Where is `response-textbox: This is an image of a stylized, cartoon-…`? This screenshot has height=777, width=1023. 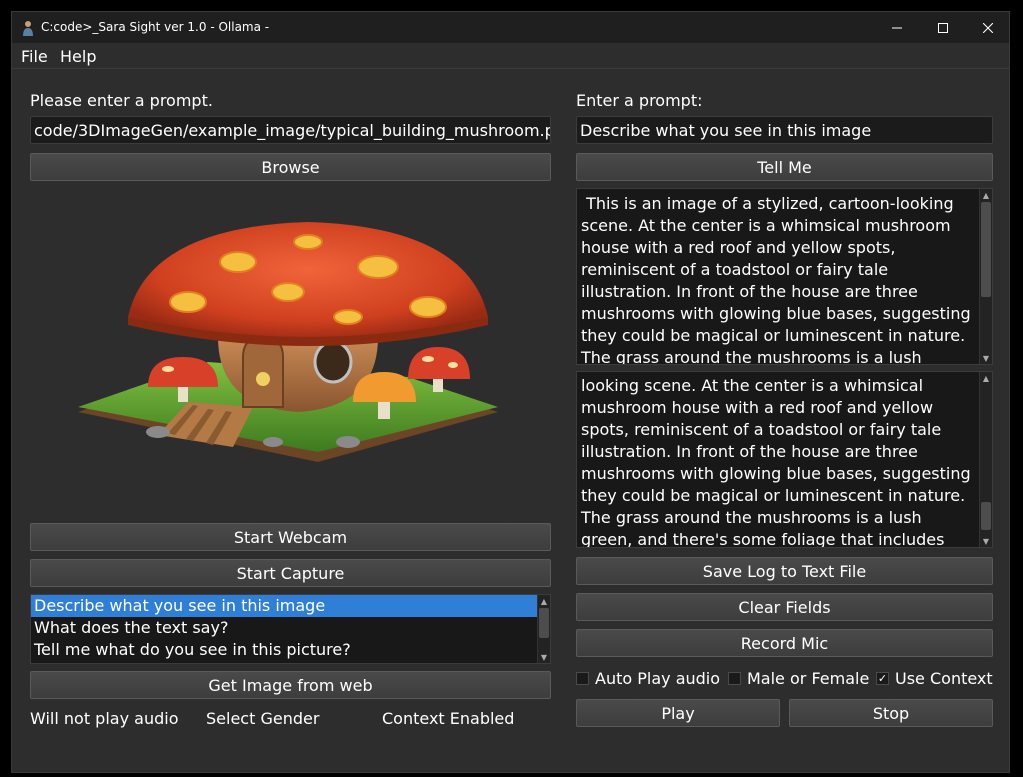 response-textbox: This is an image of a stylized, cartoon-… is located at coordinates (784, 276).